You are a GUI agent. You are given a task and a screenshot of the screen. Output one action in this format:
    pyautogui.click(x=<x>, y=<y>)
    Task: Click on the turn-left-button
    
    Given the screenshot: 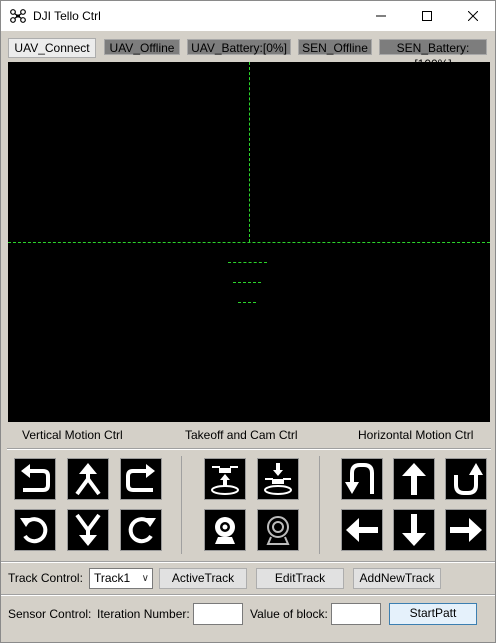 What is the action you would take?
    pyautogui.click(x=35, y=479)
    